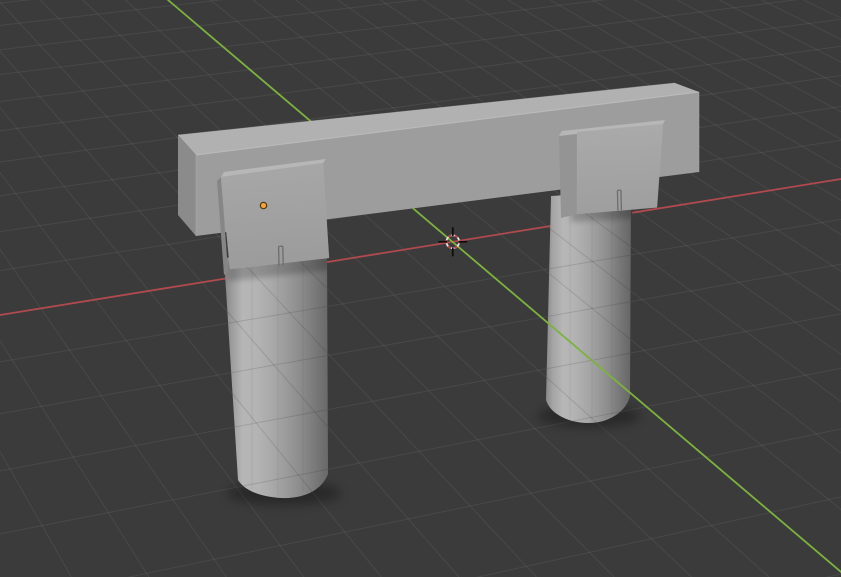  I want to click on object-origin-dot, so click(263, 205).